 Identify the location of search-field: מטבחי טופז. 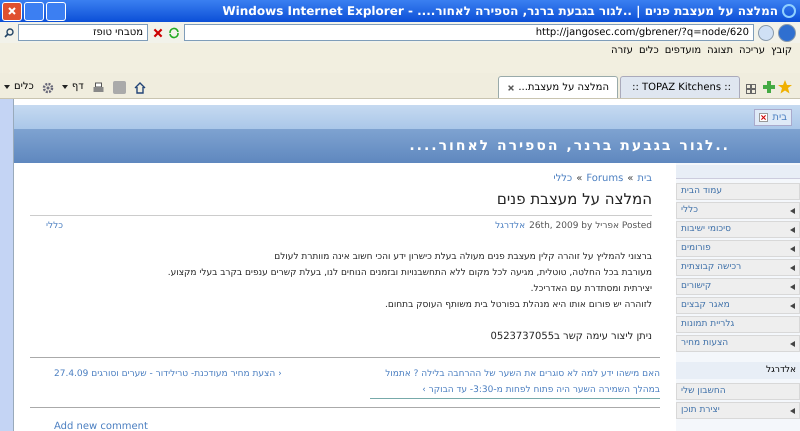
(83, 32).